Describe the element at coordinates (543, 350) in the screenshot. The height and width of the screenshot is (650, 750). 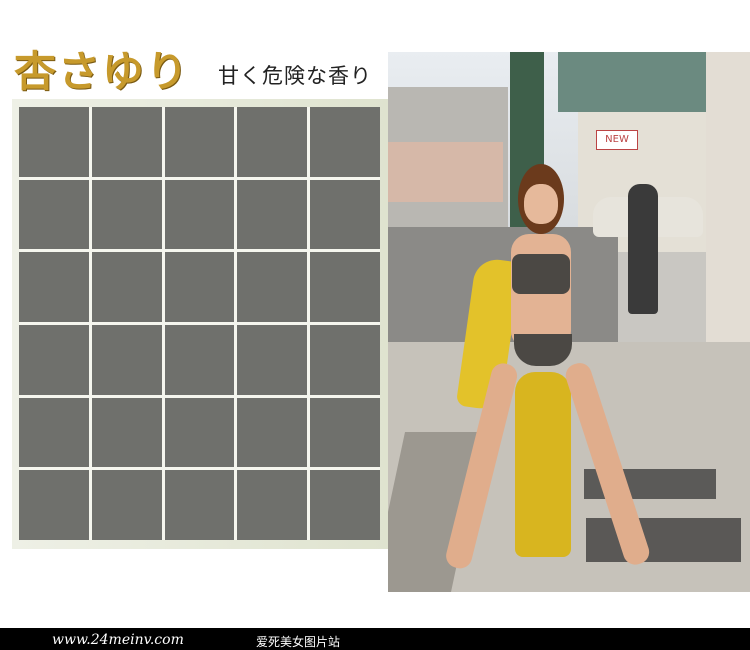
I see `model-bottom` at that location.